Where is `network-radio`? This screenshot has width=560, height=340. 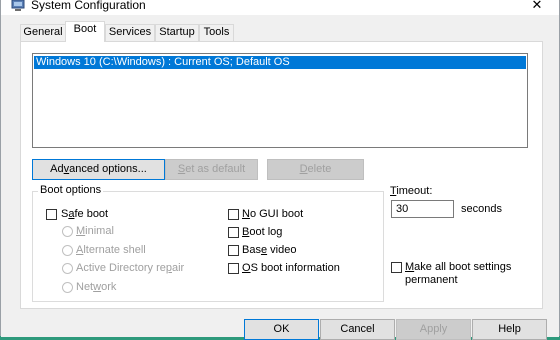
network-radio is located at coordinates (67, 287).